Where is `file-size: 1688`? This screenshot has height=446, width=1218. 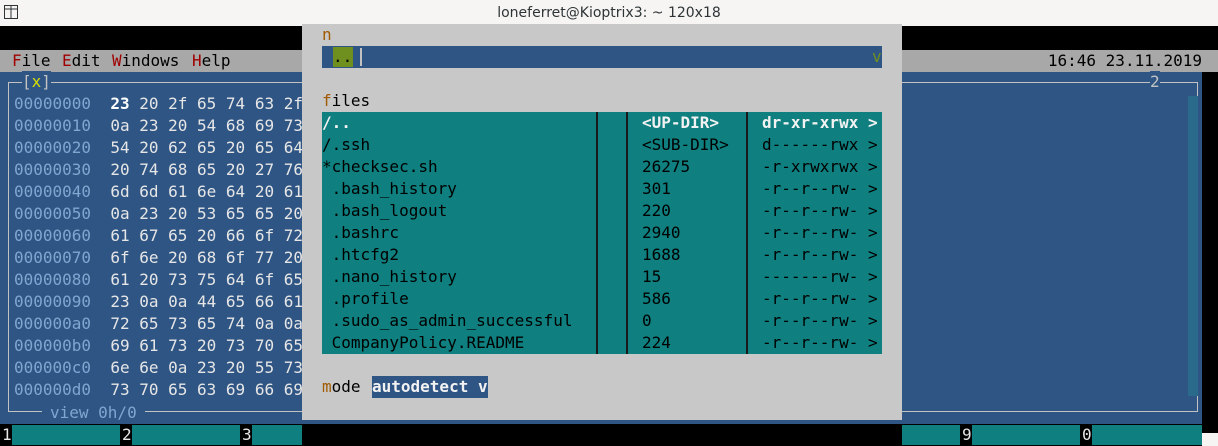
file-size: 1688 is located at coordinates (661, 254).